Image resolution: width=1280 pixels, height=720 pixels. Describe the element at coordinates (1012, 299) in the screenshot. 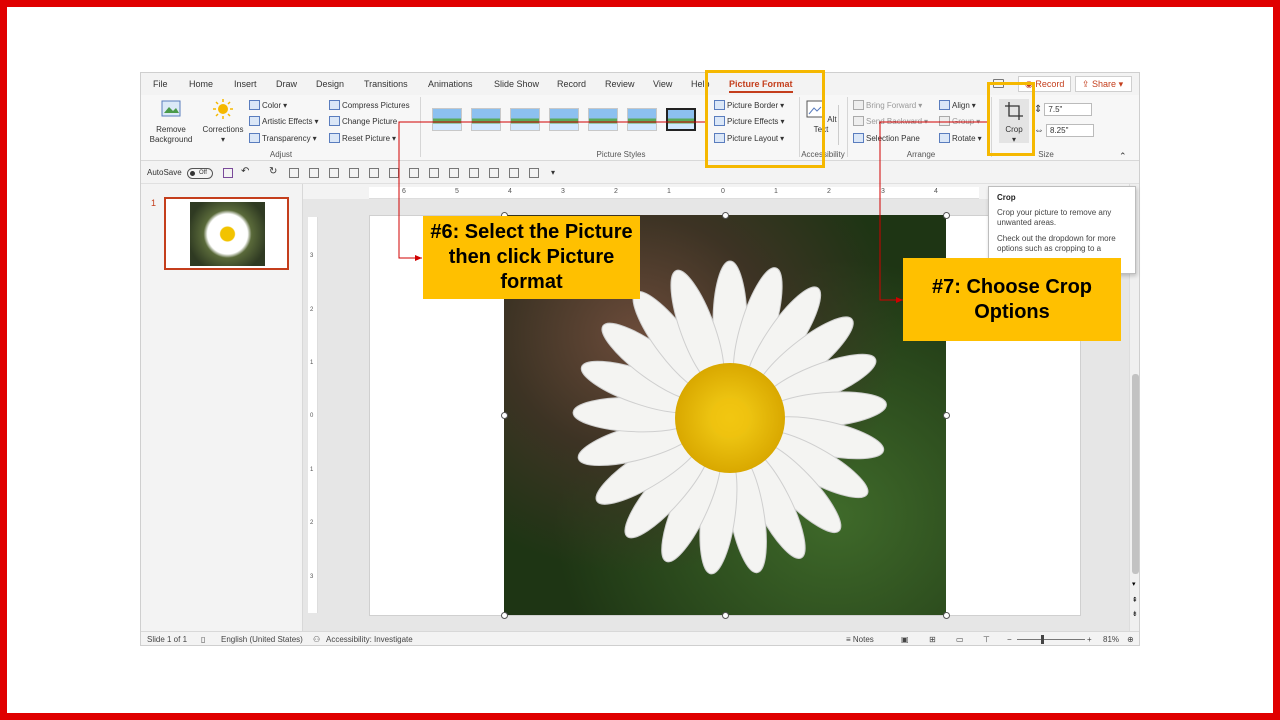

I see `callout-step7: #7: Choose Crop Options` at that location.